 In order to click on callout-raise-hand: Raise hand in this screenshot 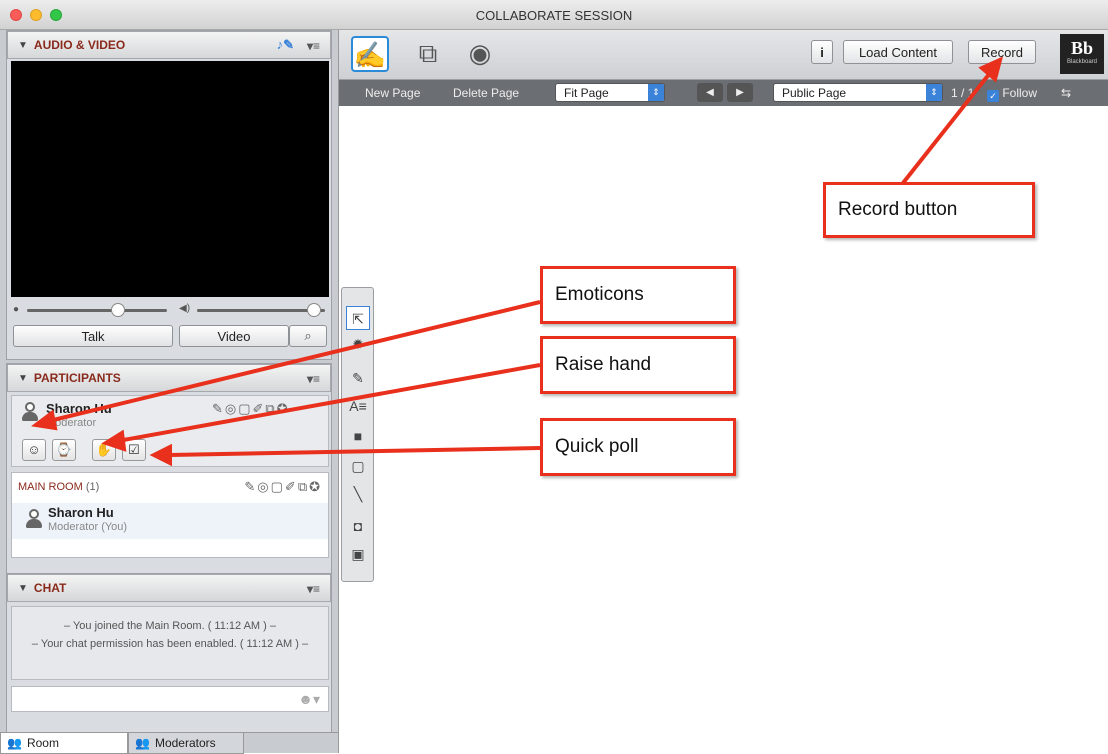, I will do `click(638, 365)`.